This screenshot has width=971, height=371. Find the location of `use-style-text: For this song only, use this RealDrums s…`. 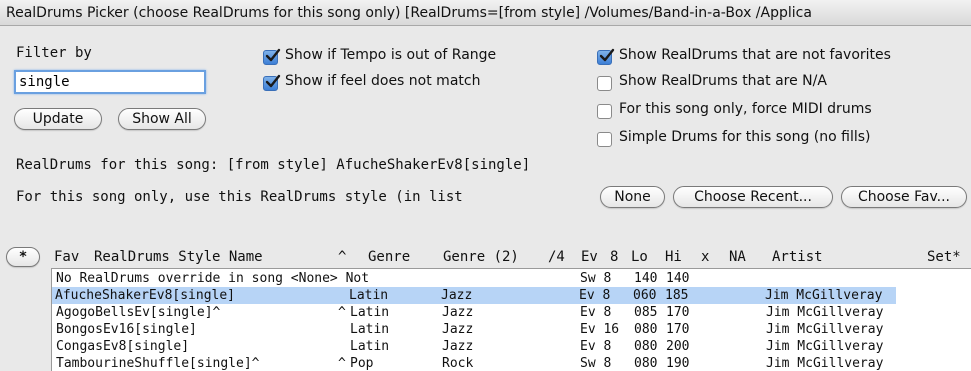

use-style-text: For this song only, use this RealDrums s… is located at coordinates (239, 197).